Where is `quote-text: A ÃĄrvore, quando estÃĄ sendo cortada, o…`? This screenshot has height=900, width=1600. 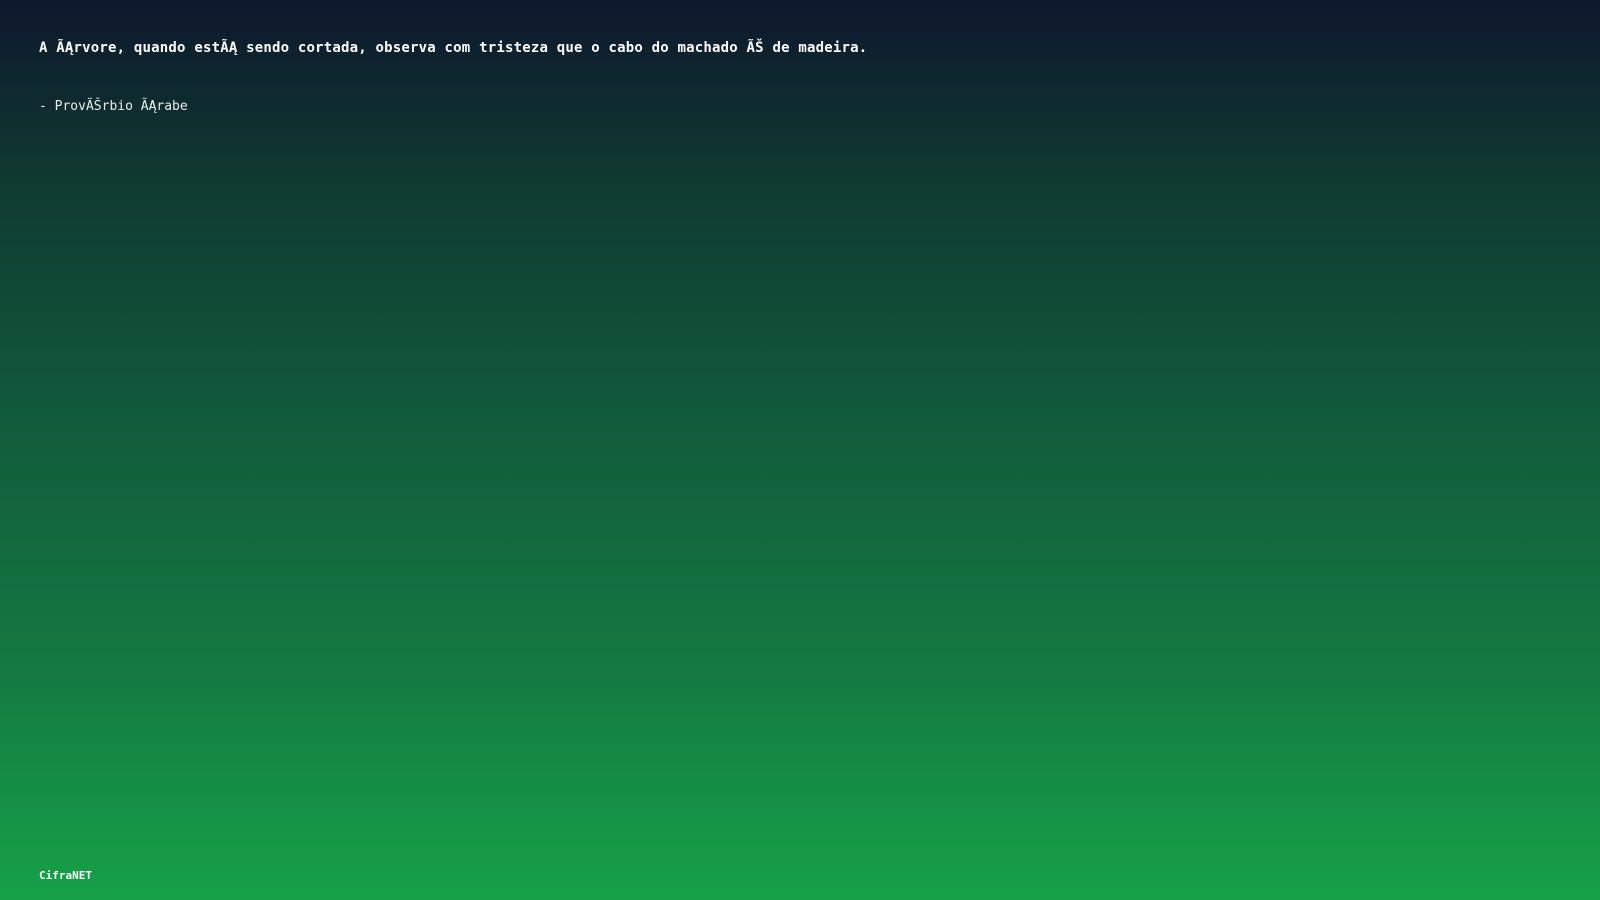 quote-text: A ÃĄrvore, quando estÃĄ sendo cortada, o… is located at coordinates (453, 48).